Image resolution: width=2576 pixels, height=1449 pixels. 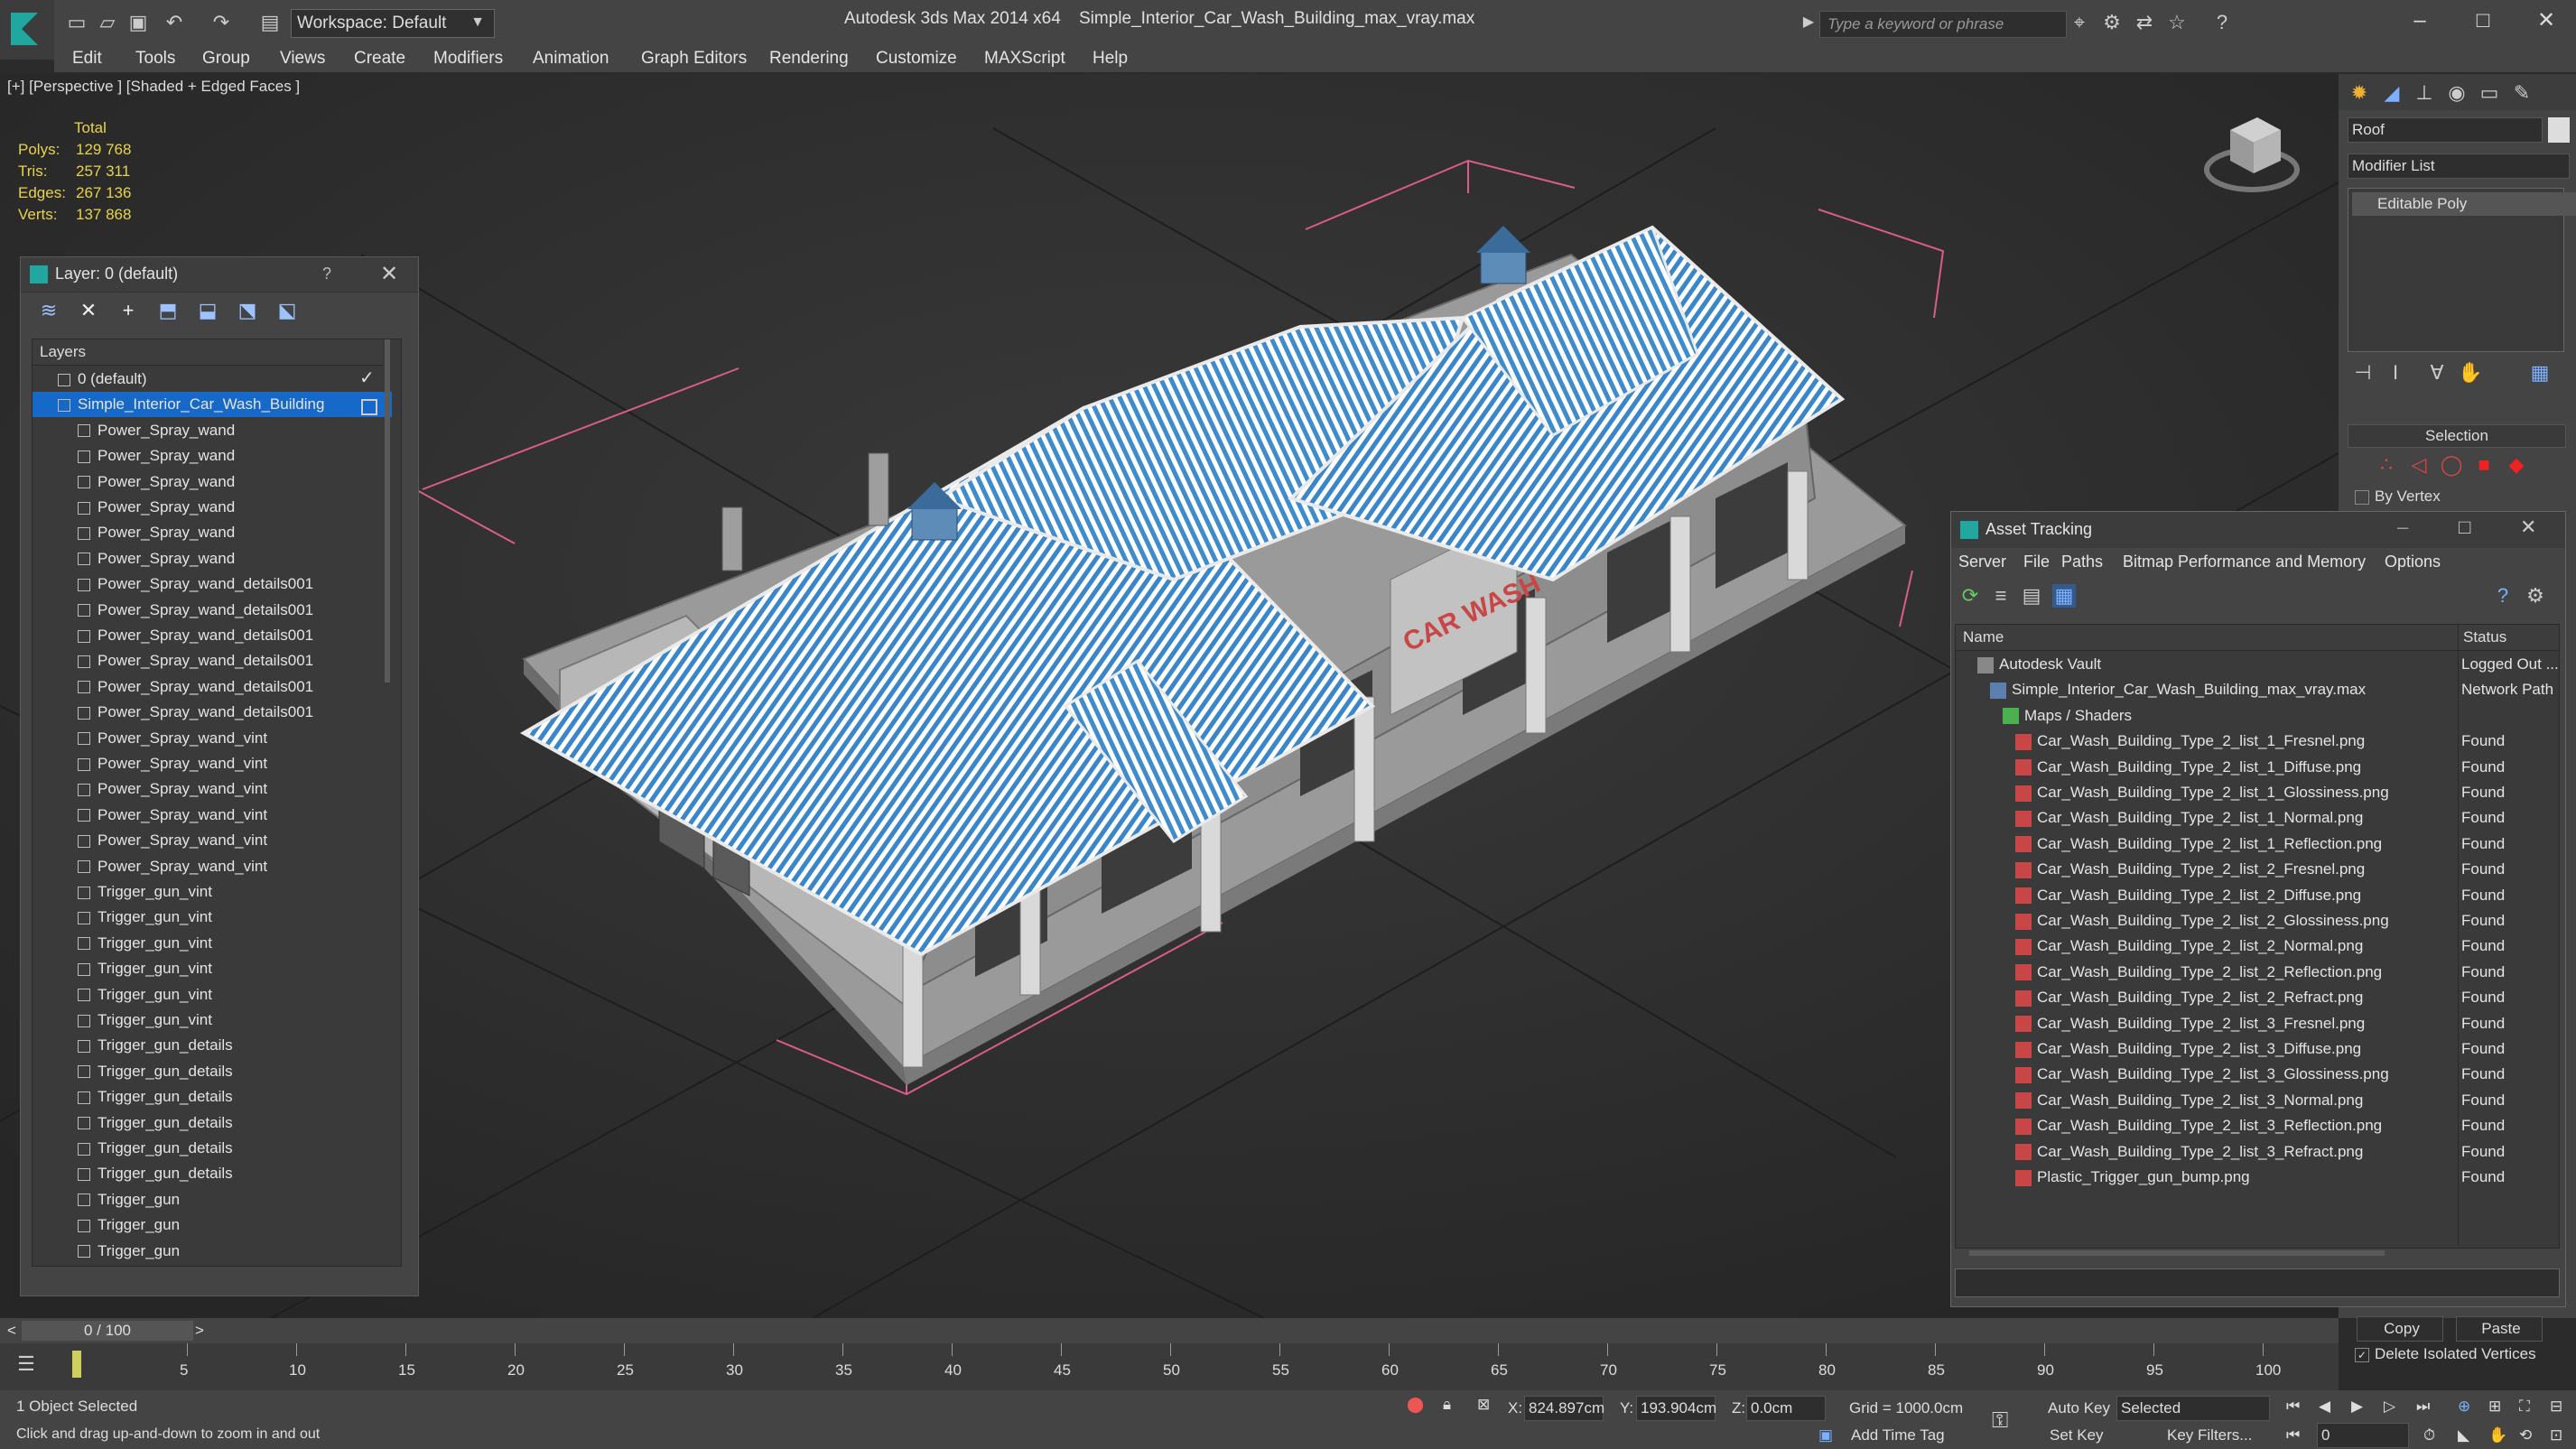 I want to click on undo-icon: ↶, so click(x=174, y=22).